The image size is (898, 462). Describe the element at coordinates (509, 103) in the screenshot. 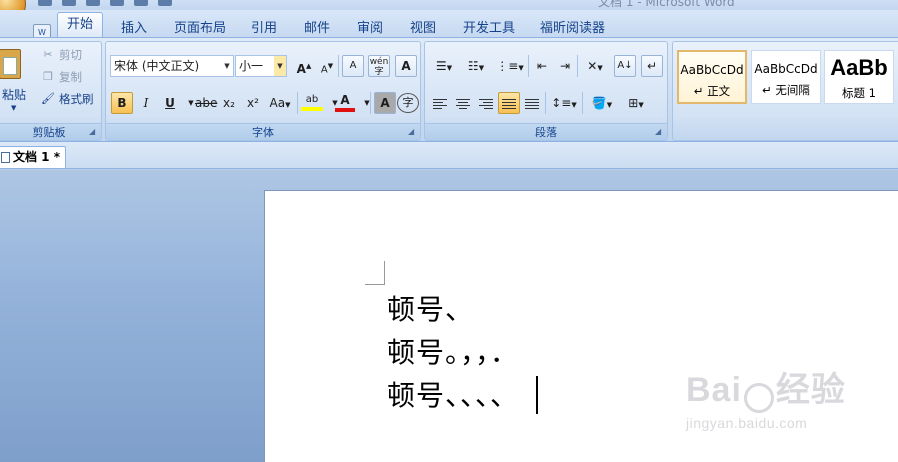

I see `justify-button` at that location.